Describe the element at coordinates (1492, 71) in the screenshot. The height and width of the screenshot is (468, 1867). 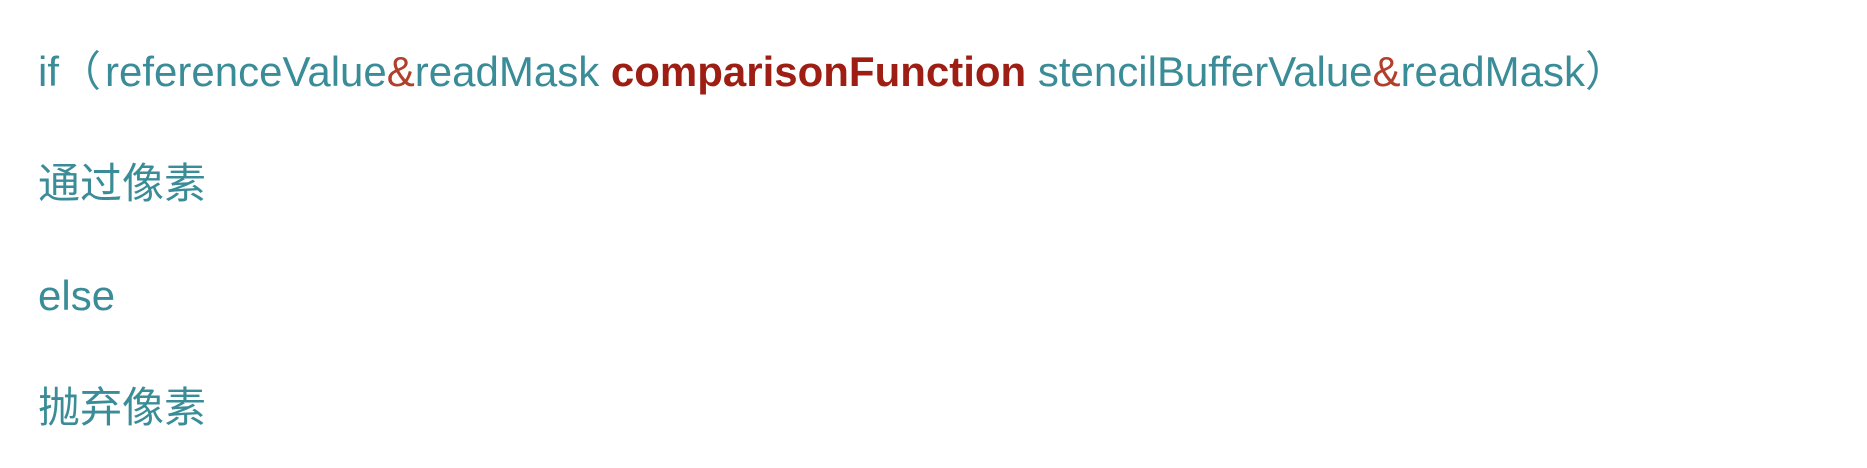
I see `read-mask-2: readMask` at that location.